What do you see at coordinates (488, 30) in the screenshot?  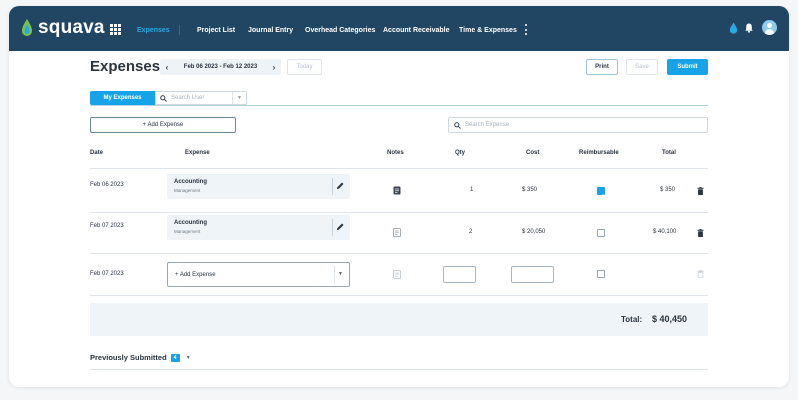 I see `nav-item-time-expenses: Time & Expenses` at bounding box center [488, 30].